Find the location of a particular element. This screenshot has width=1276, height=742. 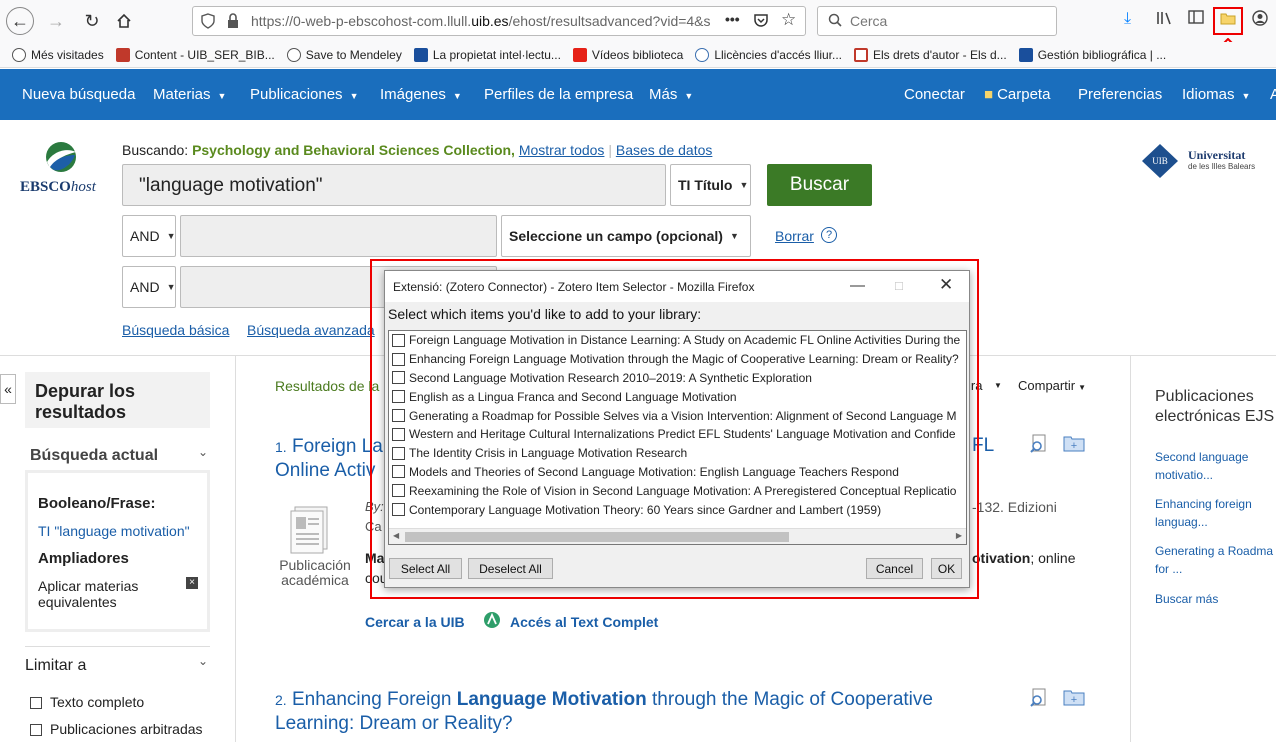

more-icon: ••• is located at coordinates (732, 19).